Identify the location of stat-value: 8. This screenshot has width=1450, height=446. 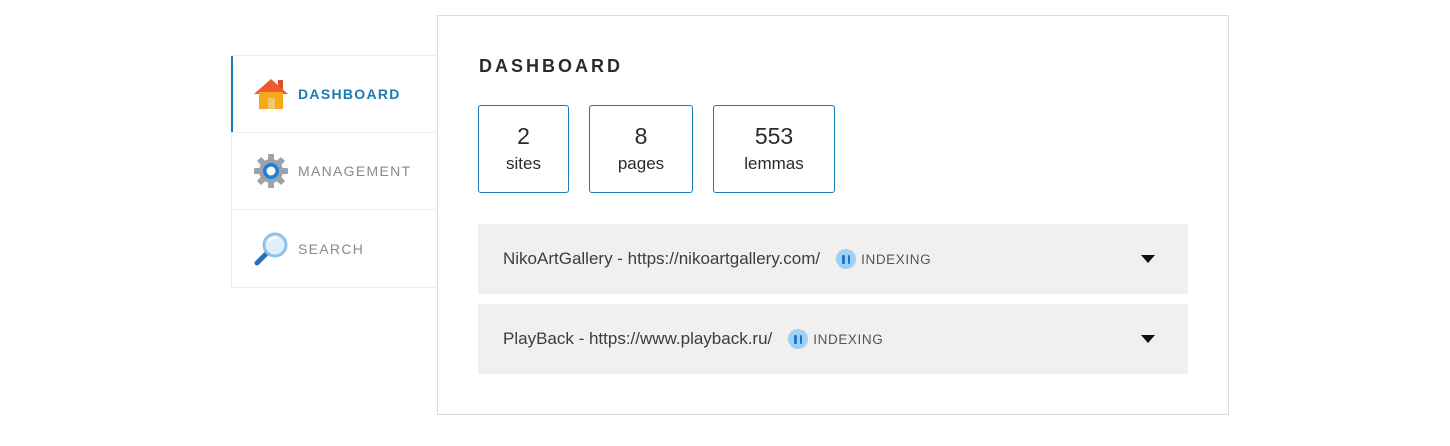
(641, 136).